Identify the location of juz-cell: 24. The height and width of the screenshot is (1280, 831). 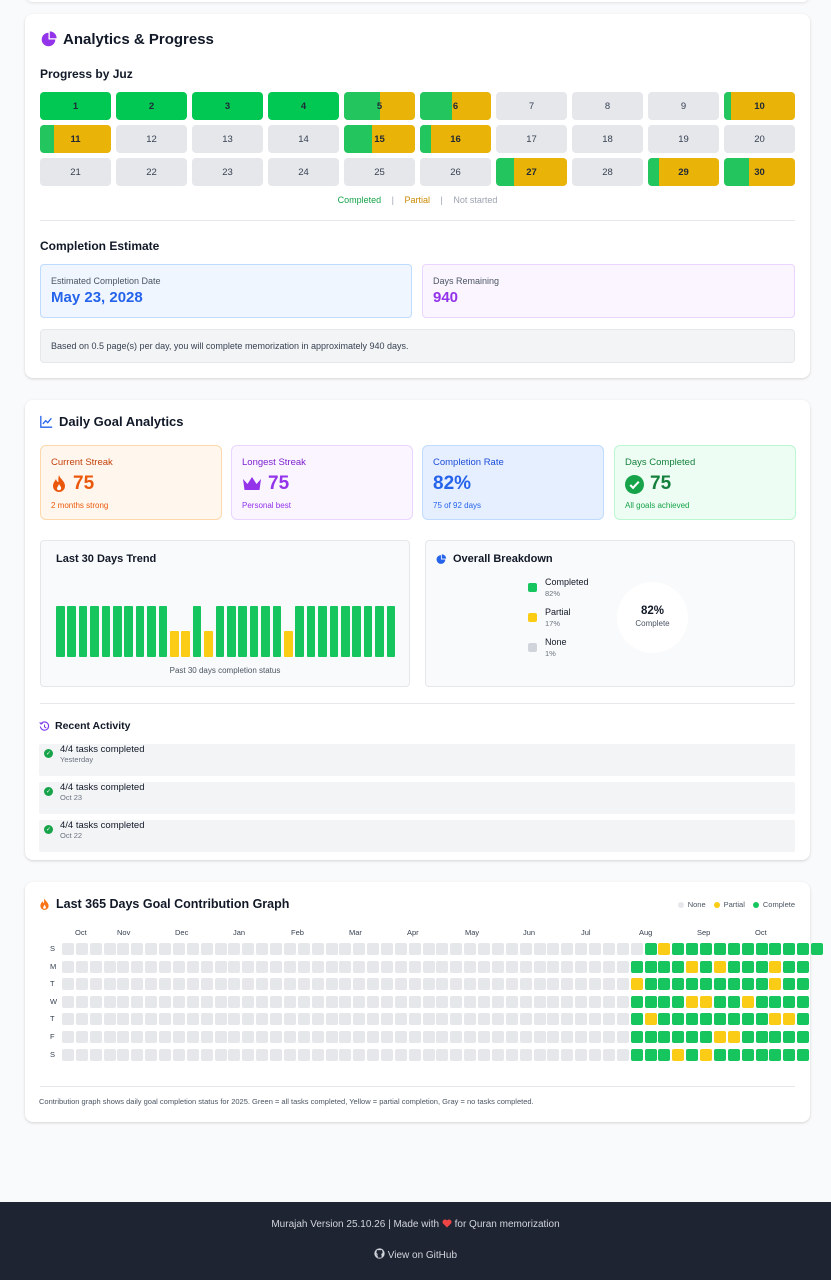
(303, 172).